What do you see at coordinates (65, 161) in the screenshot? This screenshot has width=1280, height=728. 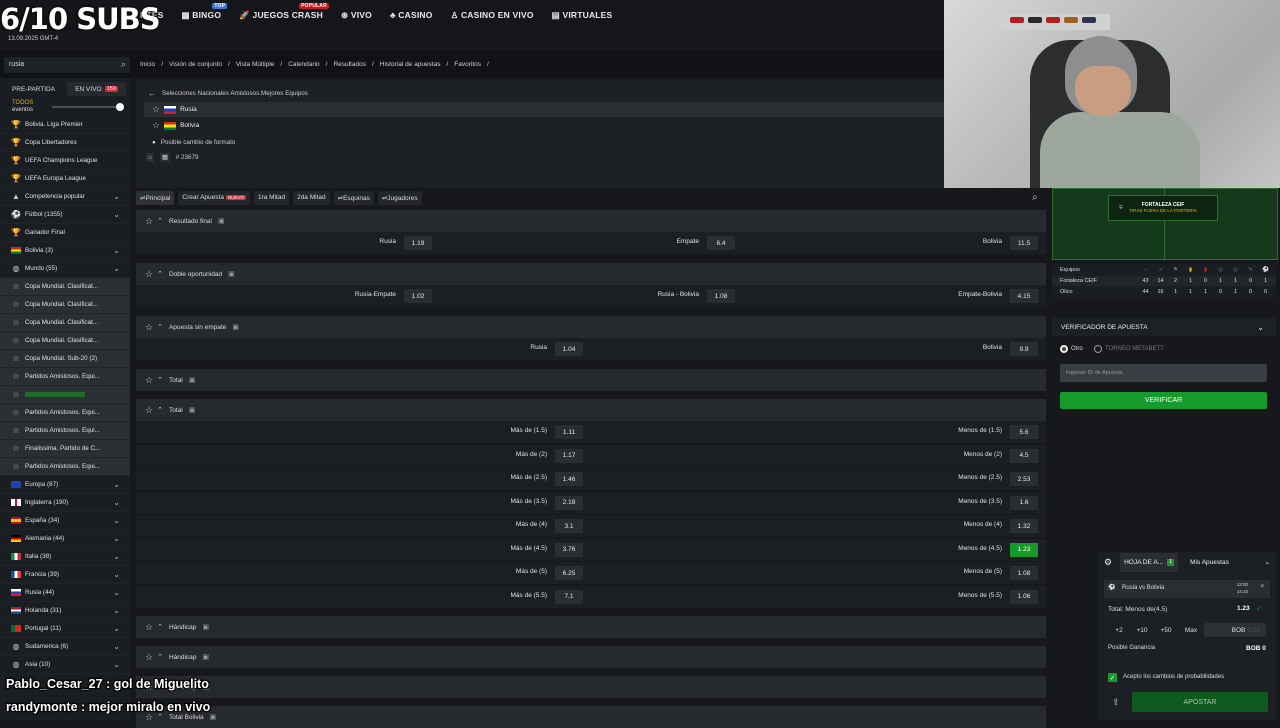 I see `sidebar-item: 🏆 UEFA Champions League` at bounding box center [65, 161].